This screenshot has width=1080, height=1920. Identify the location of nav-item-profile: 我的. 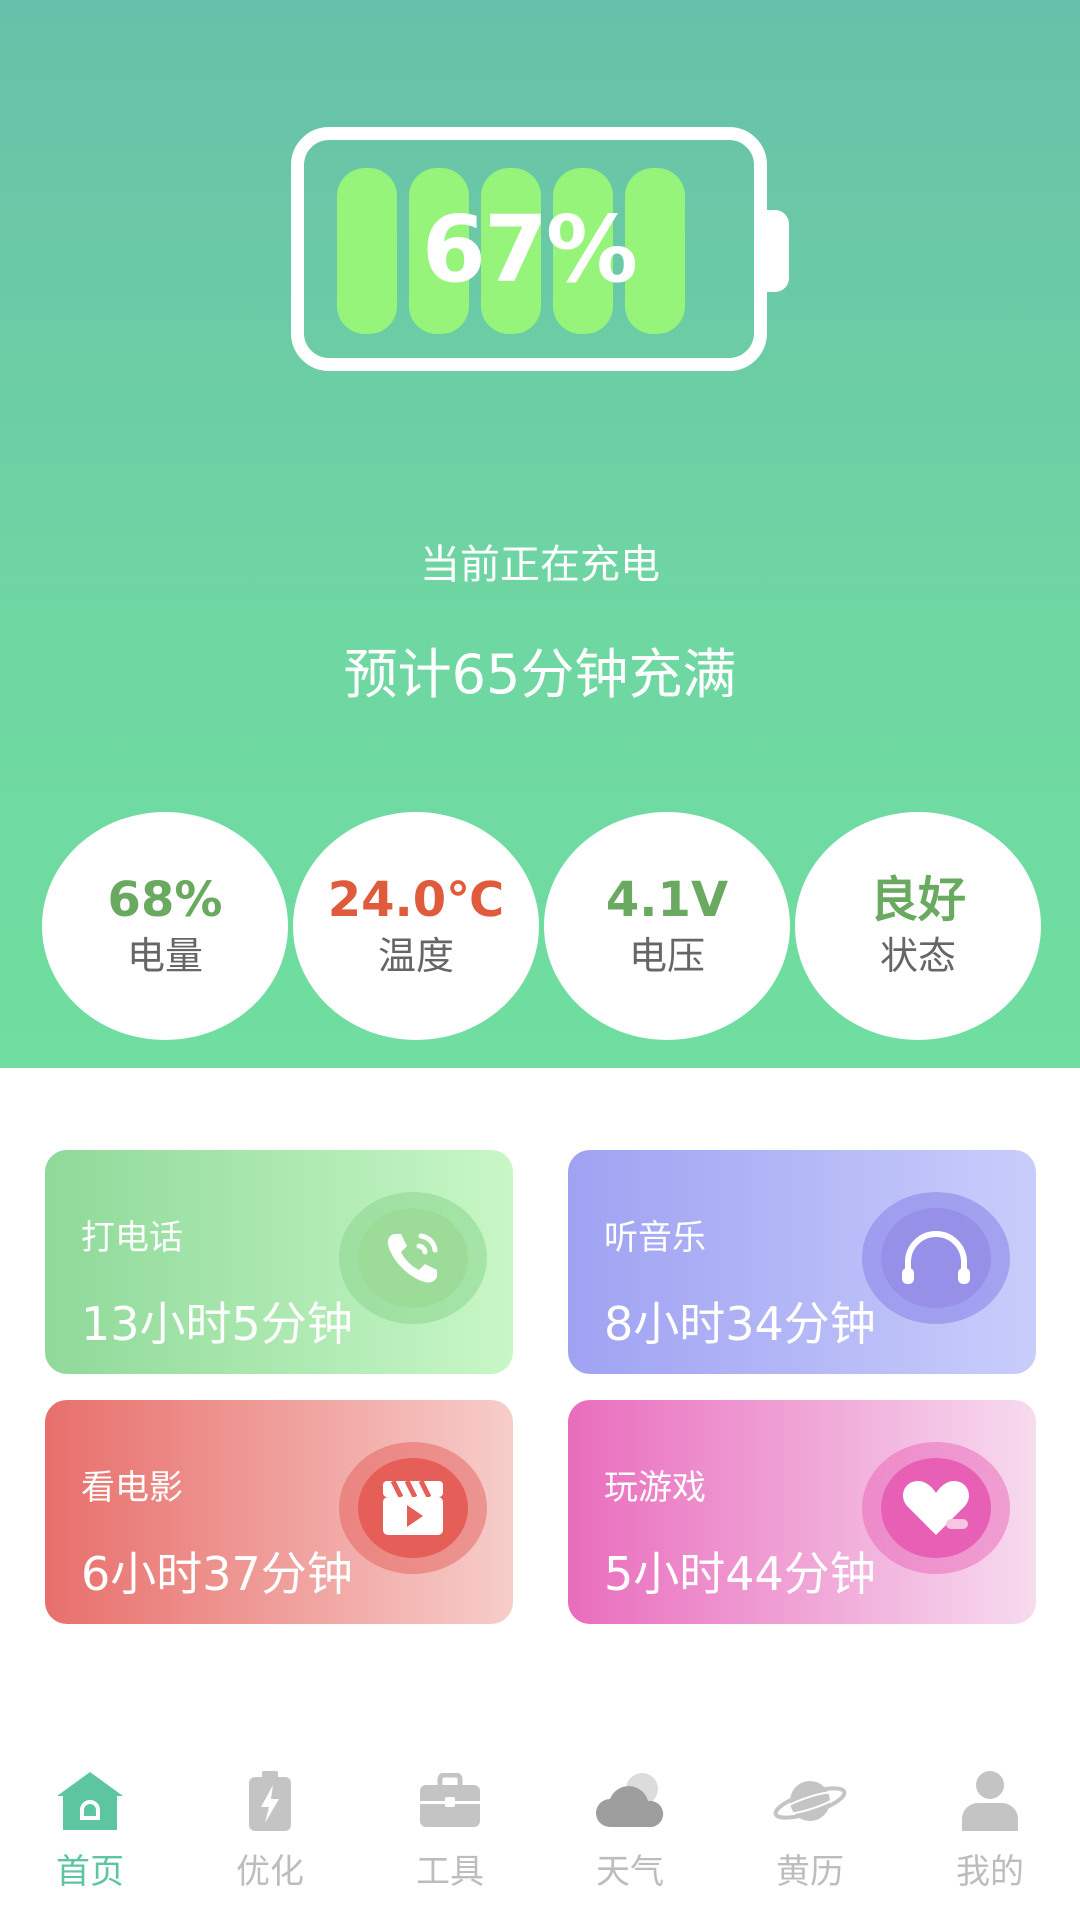
(990, 1835).